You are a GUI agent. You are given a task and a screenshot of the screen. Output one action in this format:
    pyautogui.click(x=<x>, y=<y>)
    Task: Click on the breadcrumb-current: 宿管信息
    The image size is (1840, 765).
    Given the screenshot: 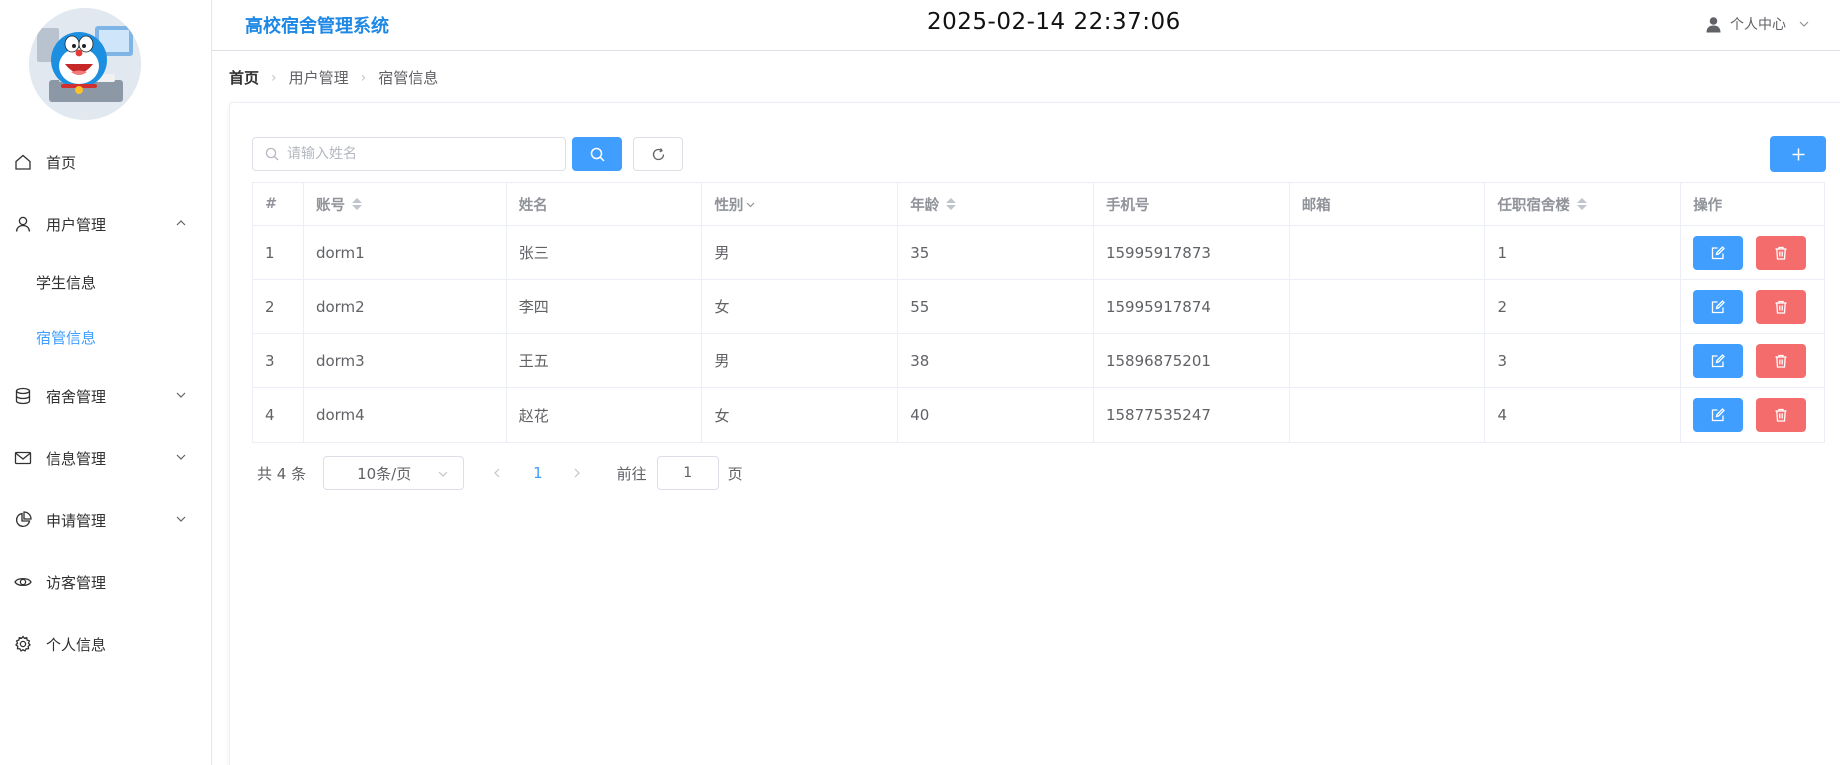 What is the action you would take?
    pyautogui.click(x=408, y=78)
    